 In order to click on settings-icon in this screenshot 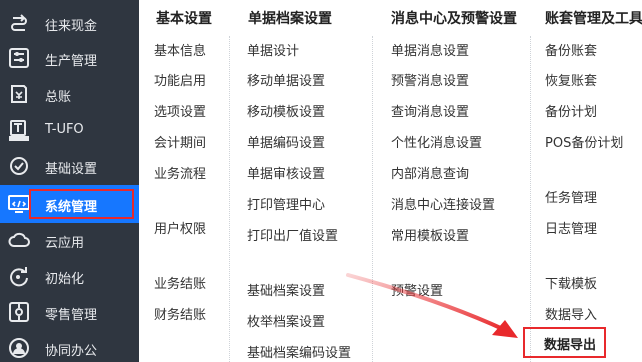, I will do `click(19, 166)`.